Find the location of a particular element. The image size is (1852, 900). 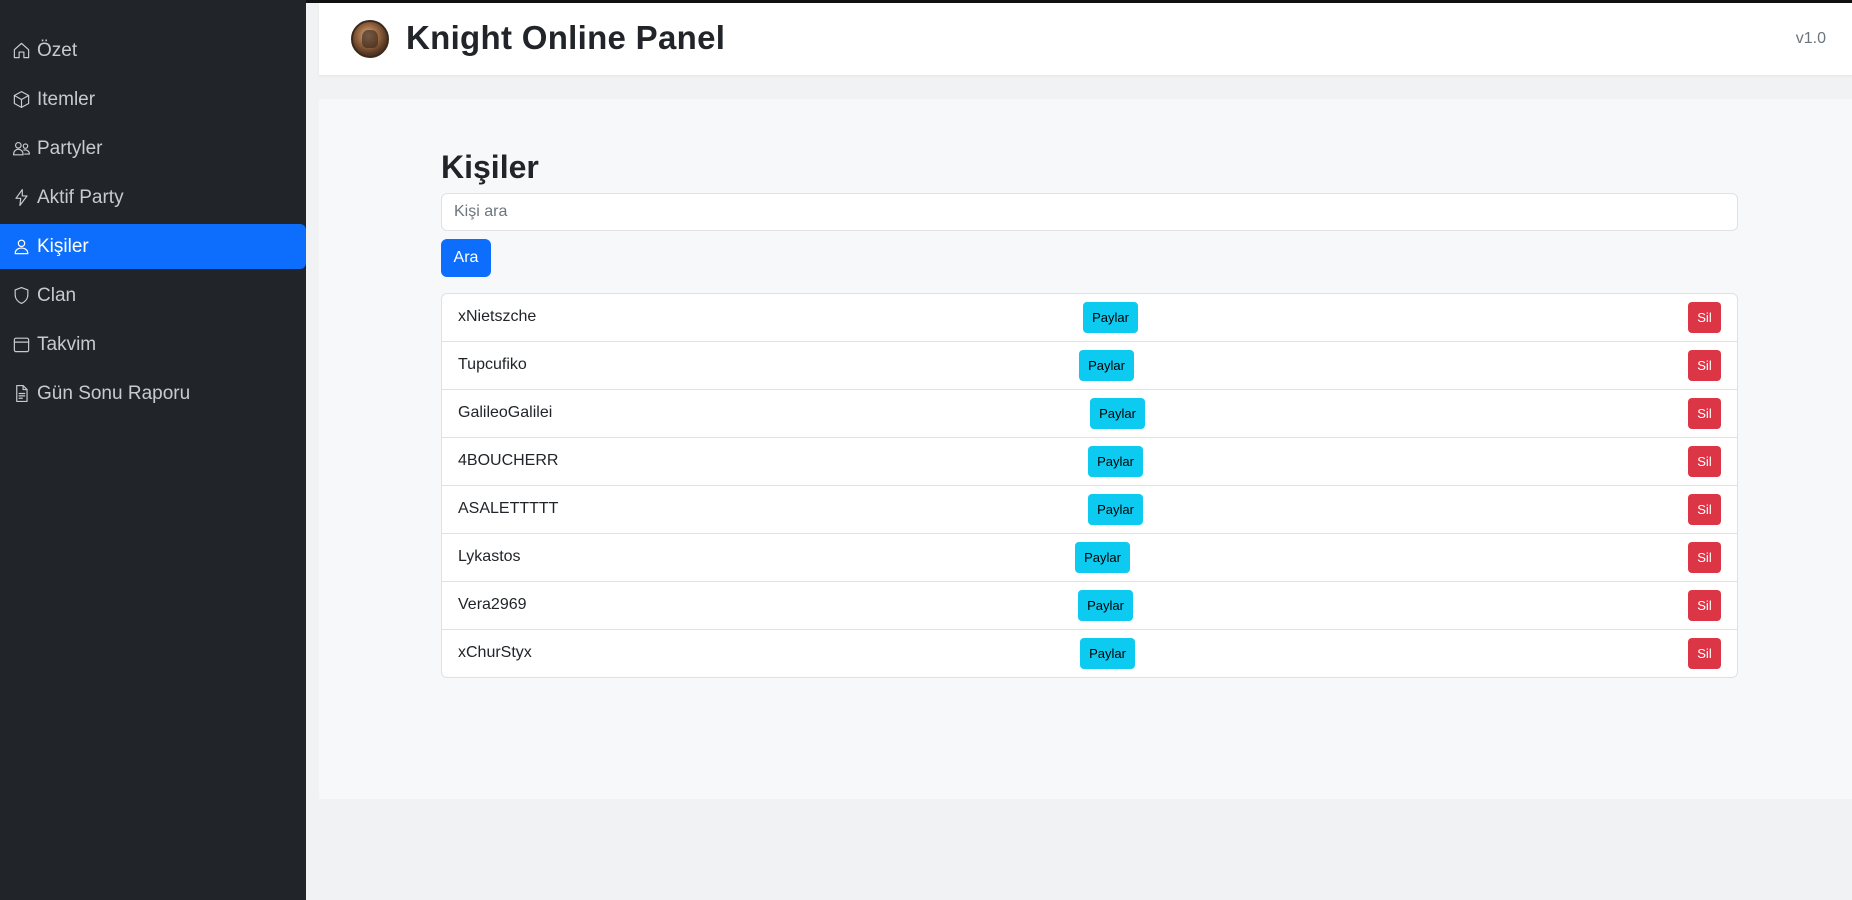

sidebar-item-label: Takvim is located at coordinates (67, 344).